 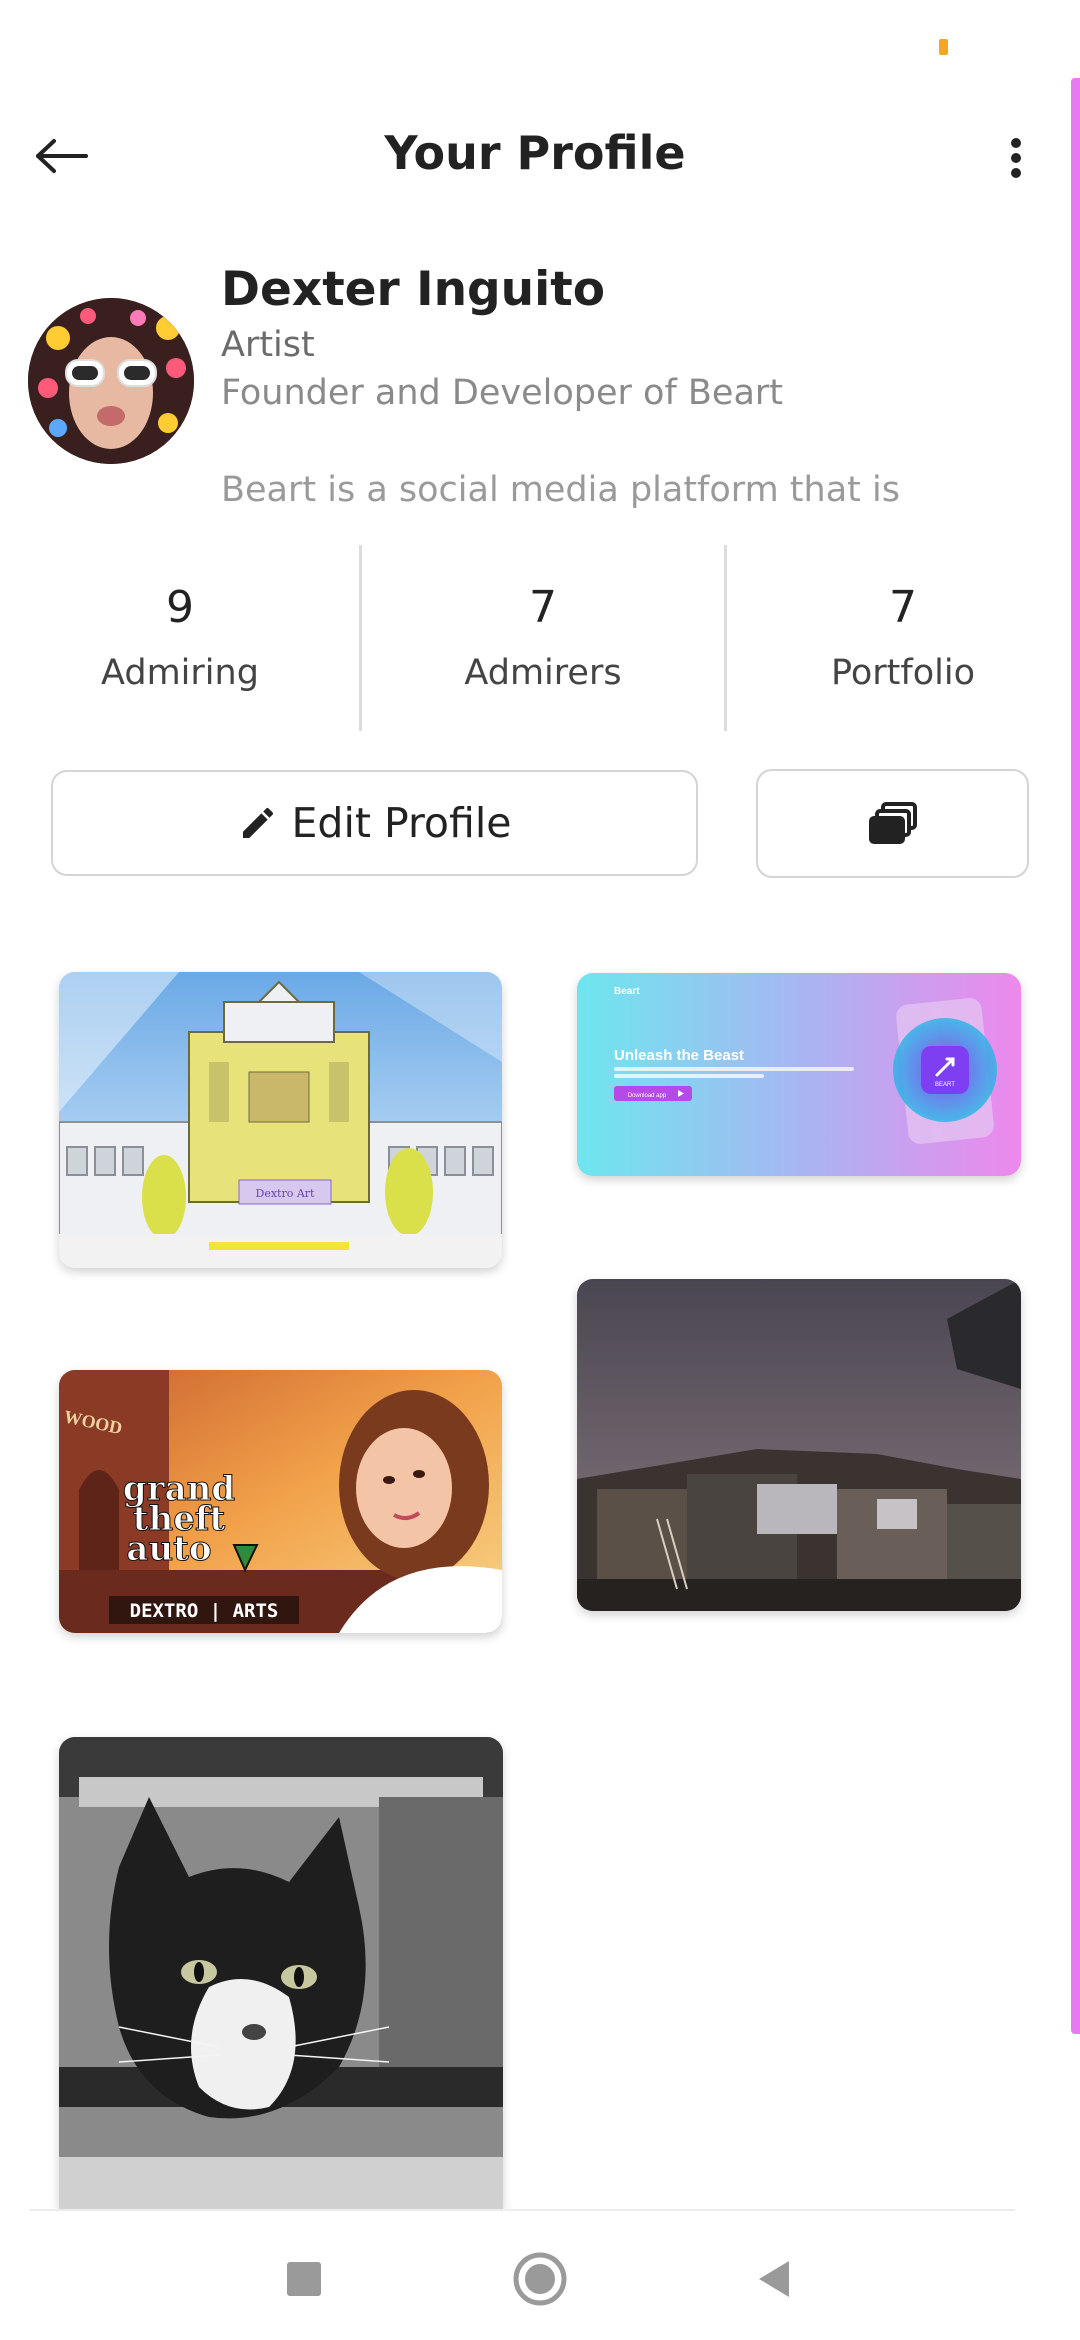 I want to click on profile-bio: Beart is a social media platform that is, so click(x=560, y=490).